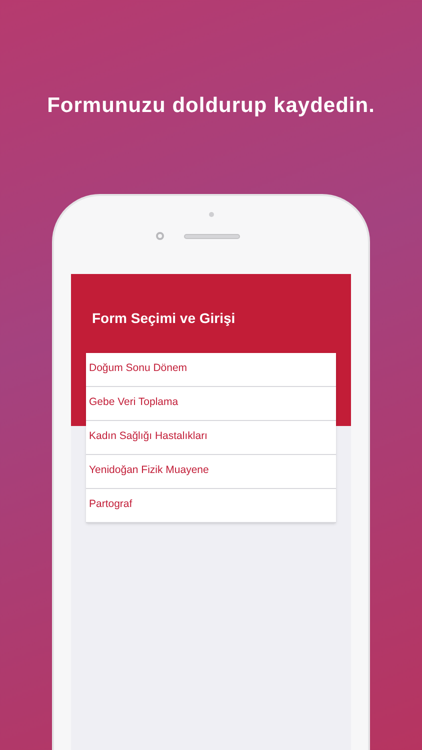 Image resolution: width=422 pixels, height=750 pixels. What do you see at coordinates (211, 505) in the screenshot?
I see `form-list-item: Partograf` at bounding box center [211, 505].